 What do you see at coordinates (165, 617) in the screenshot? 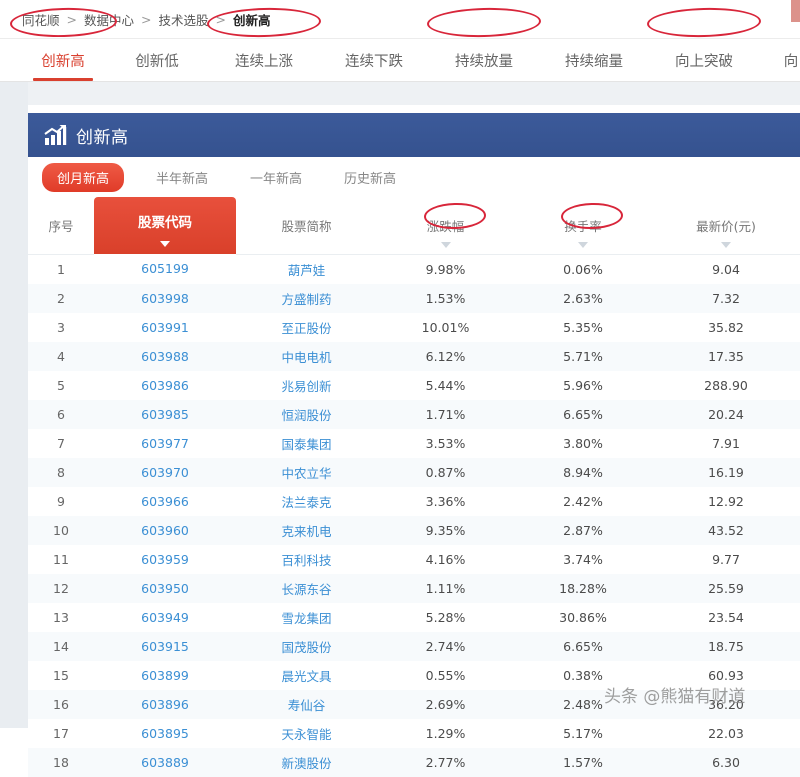
I see `stock-code-link: 603949` at bounding box center [165, 617].